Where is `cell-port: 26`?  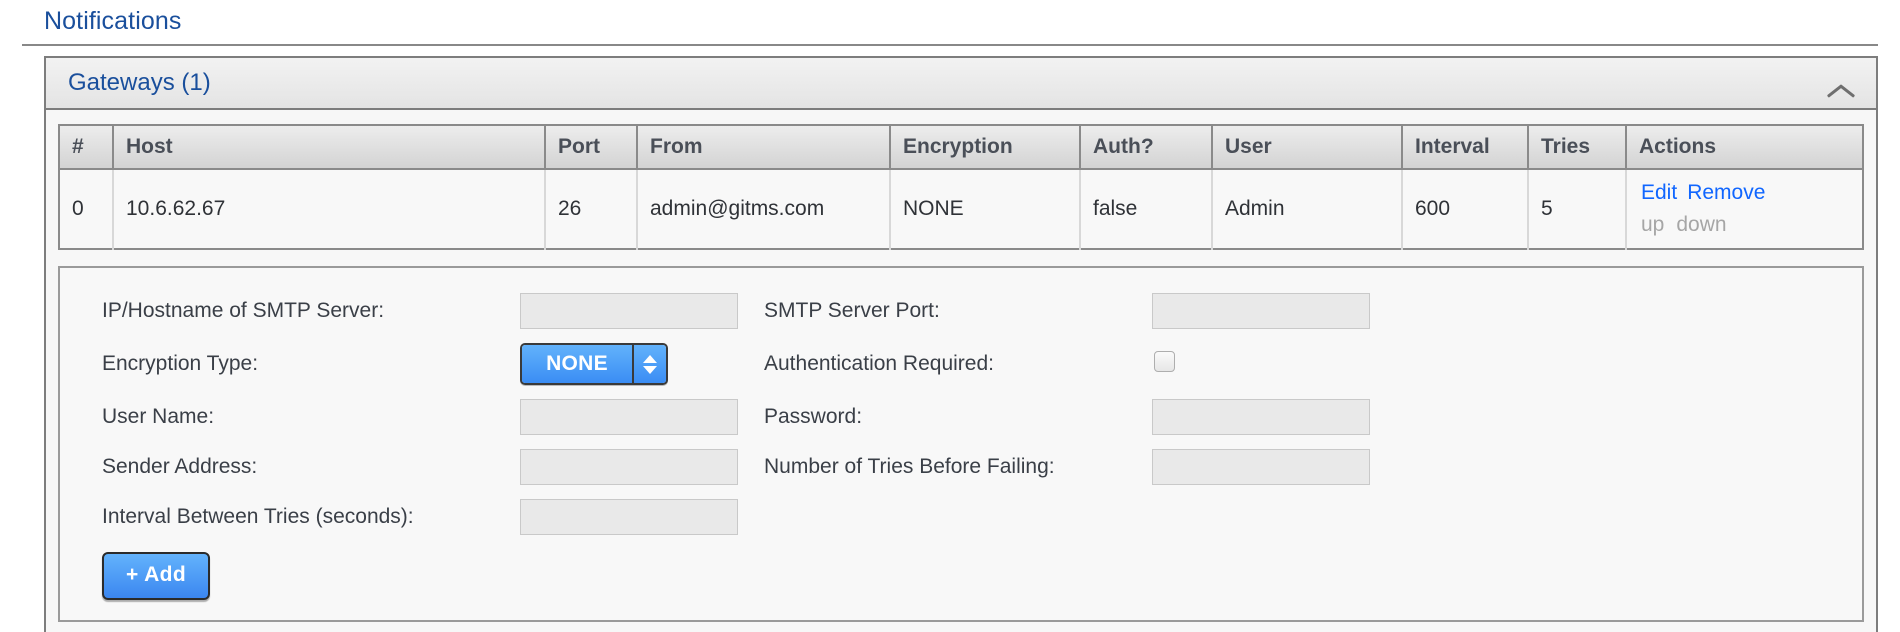
cell-port: 26 is located at coordinates (591, 209).